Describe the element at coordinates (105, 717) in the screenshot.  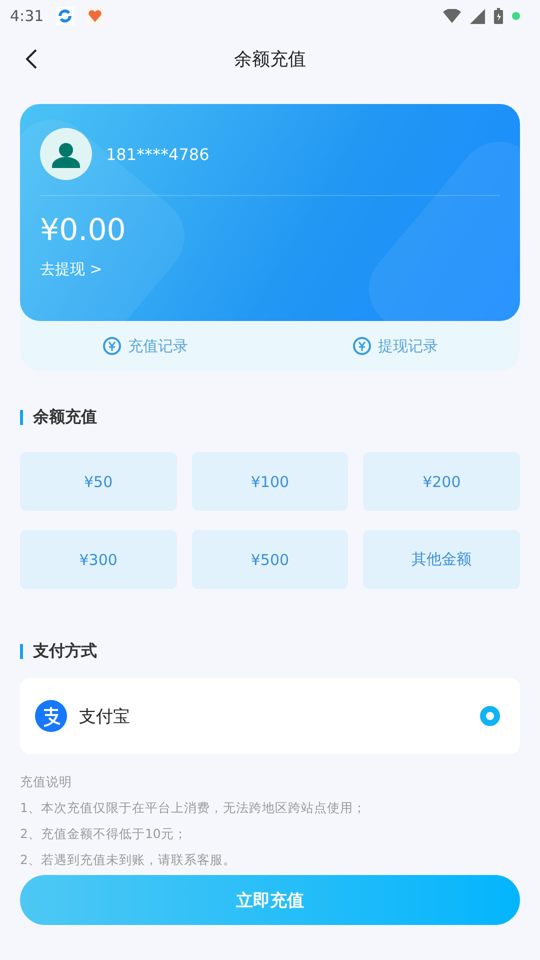
I see `payment-method-label: 支付宝` at that location.